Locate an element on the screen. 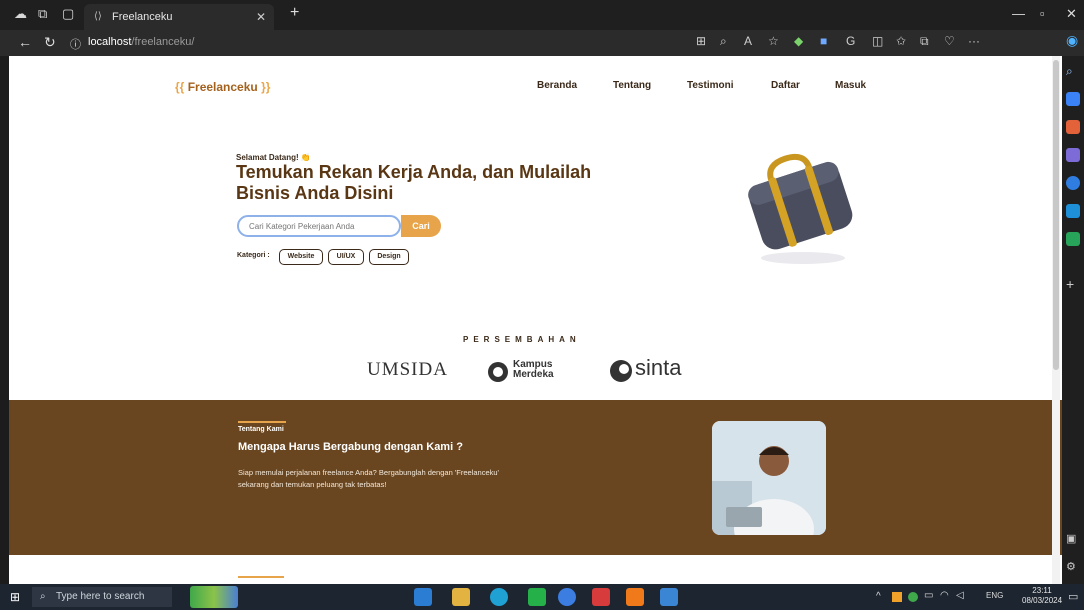 This screenshot has height=610, width=1084. category-chip-design: Design is located at coordinates (389, 257).